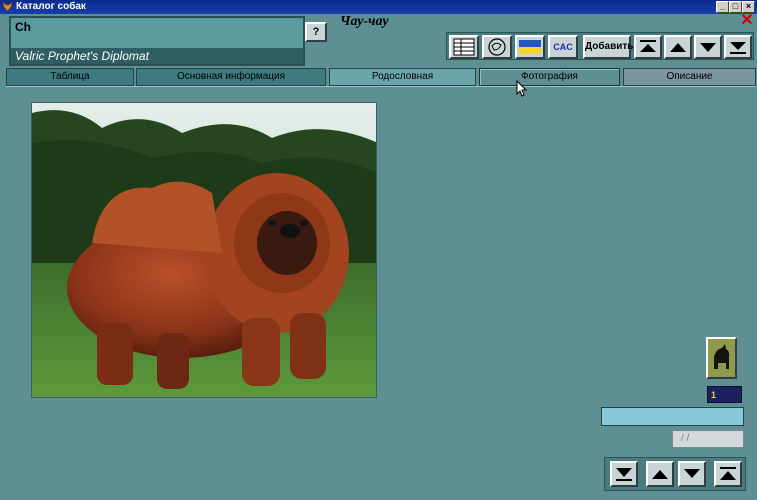  What do you see at coordinates (70, 77) in the screenshot?
I see `tab-table: Таблица` at bounding box center [70, 77].